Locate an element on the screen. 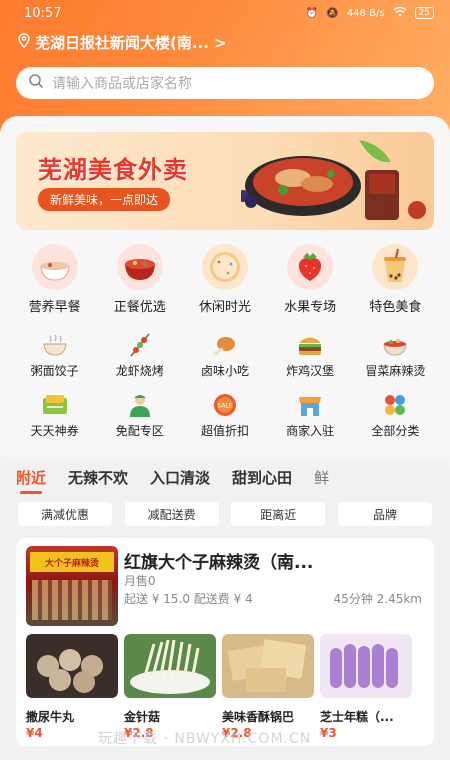 Image resolution: width=450 pixels, height=760 pixels. dish-item: 芝士年糕（... ¥3 is located at coordinates (366, 687).